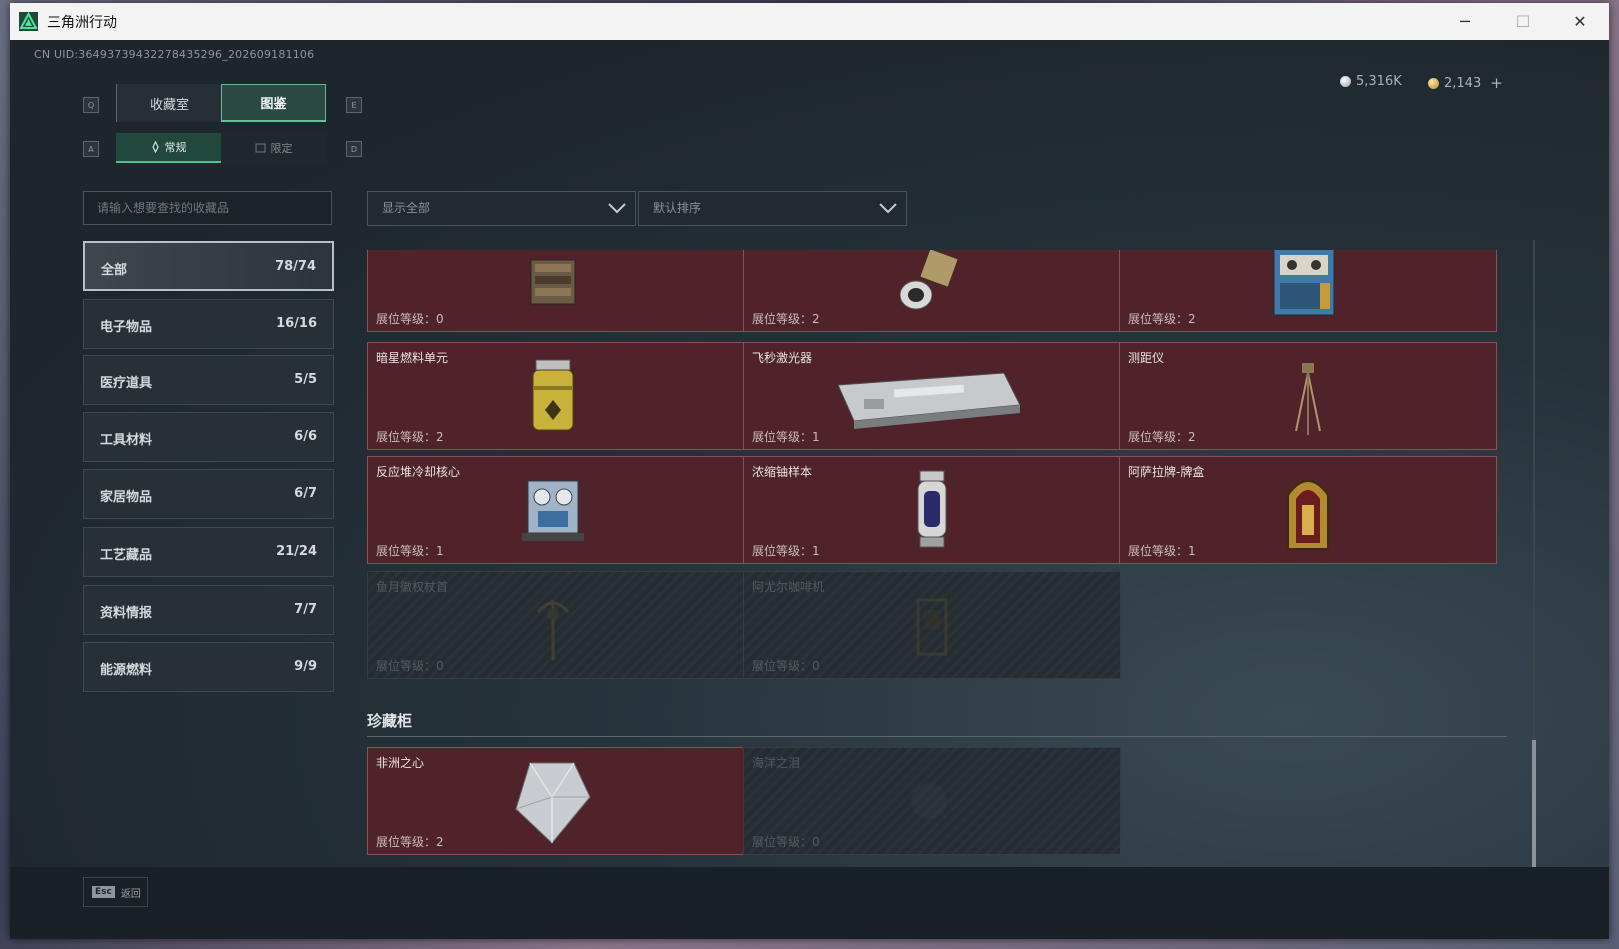 The width and height of the screenshot is (1619, 949). Describe the element at coordinates (354, 149) in the screenshot. I see `key-hint-d: D` at that location.